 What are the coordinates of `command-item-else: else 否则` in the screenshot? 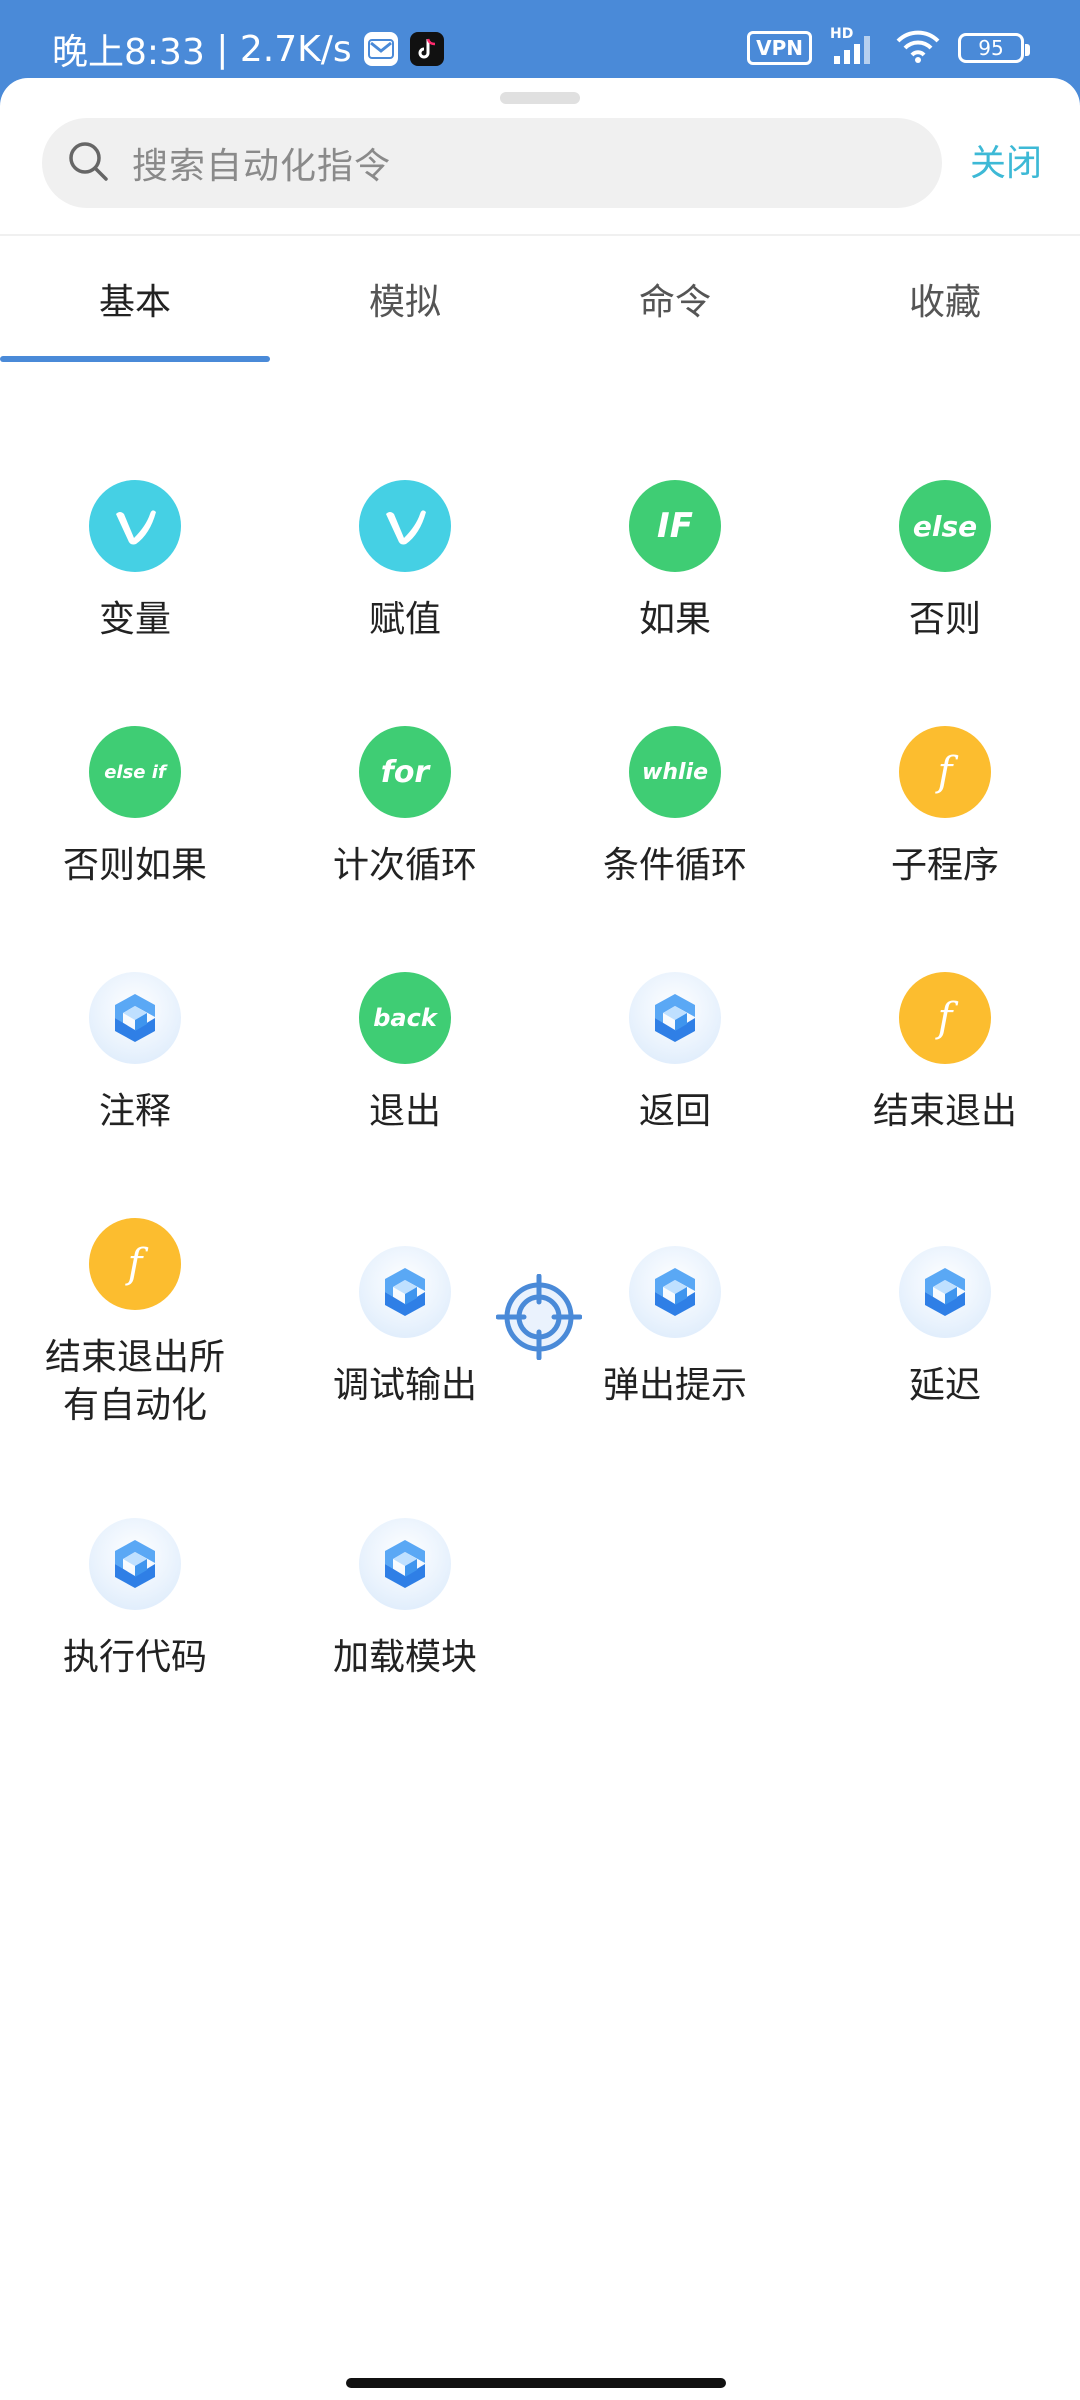 It's located at (945, 562).